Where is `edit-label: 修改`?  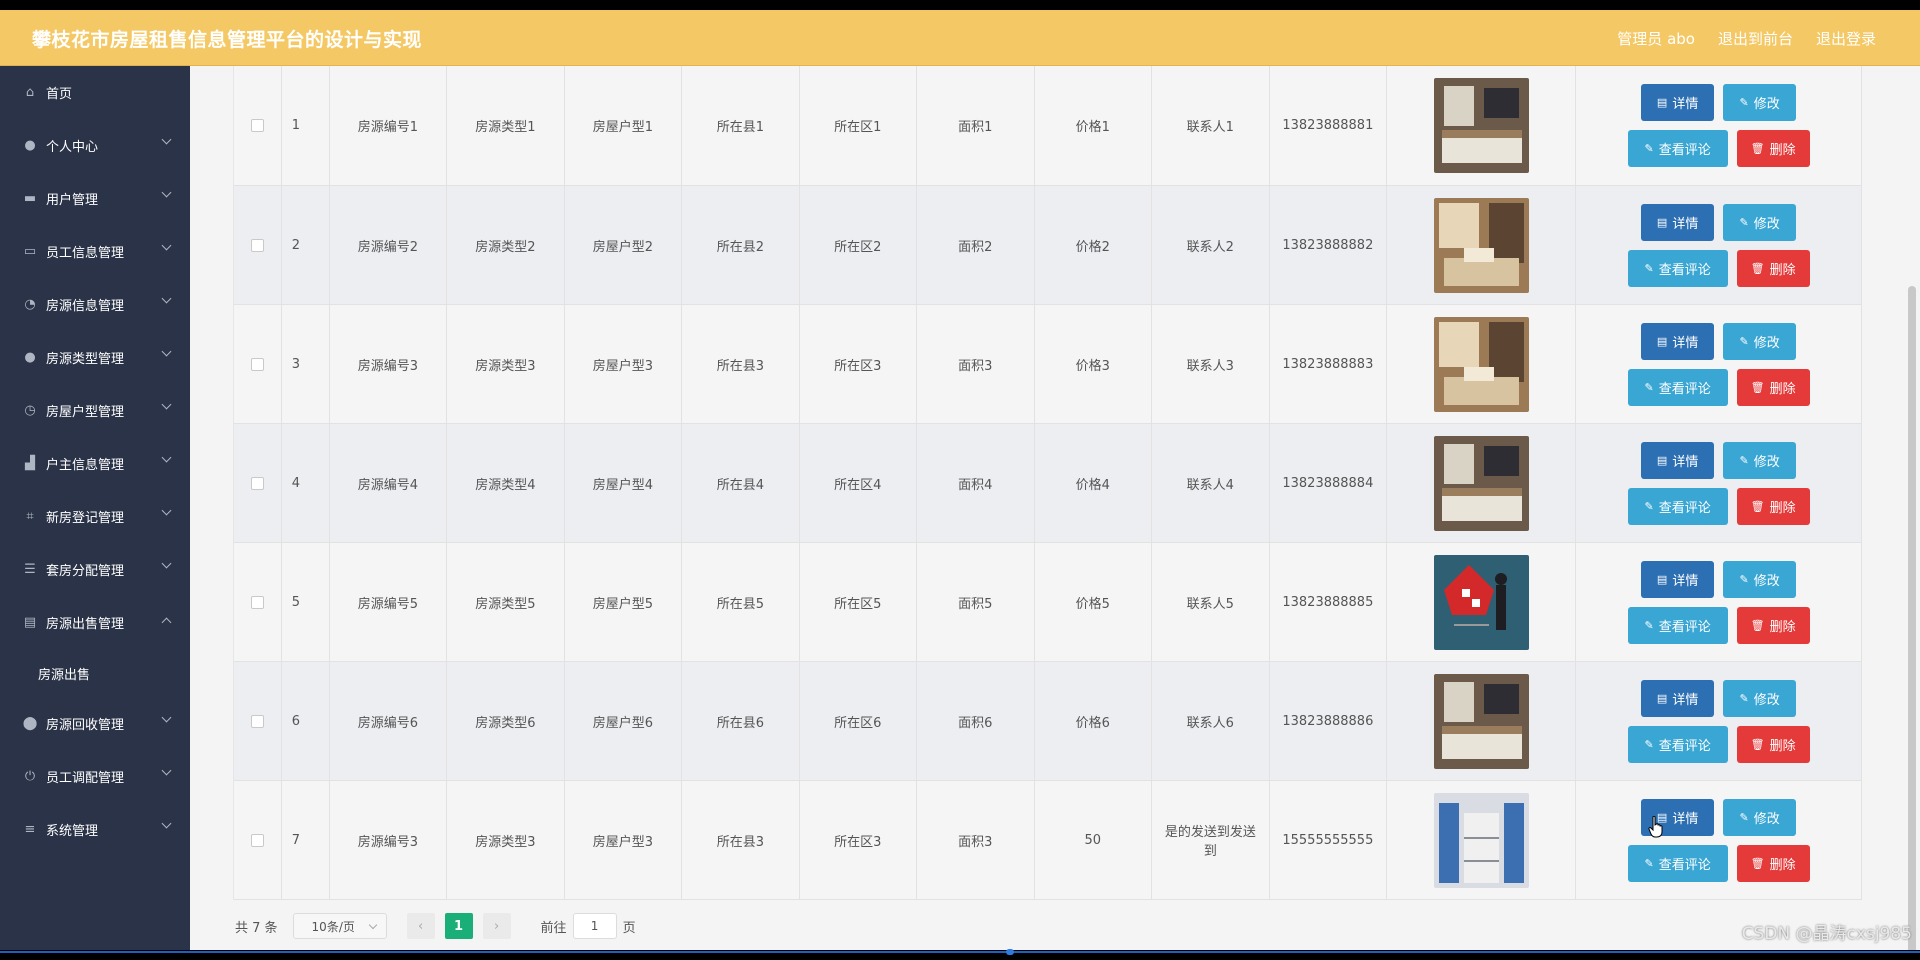
edit-label: 修改 is located at coordinates (1766, 700).